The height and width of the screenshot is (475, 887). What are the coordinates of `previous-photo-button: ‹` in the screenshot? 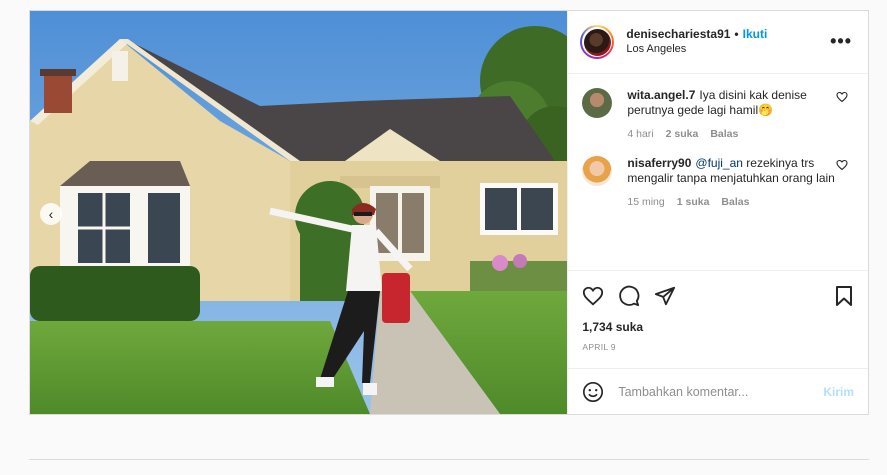 It's located at (51, 214).